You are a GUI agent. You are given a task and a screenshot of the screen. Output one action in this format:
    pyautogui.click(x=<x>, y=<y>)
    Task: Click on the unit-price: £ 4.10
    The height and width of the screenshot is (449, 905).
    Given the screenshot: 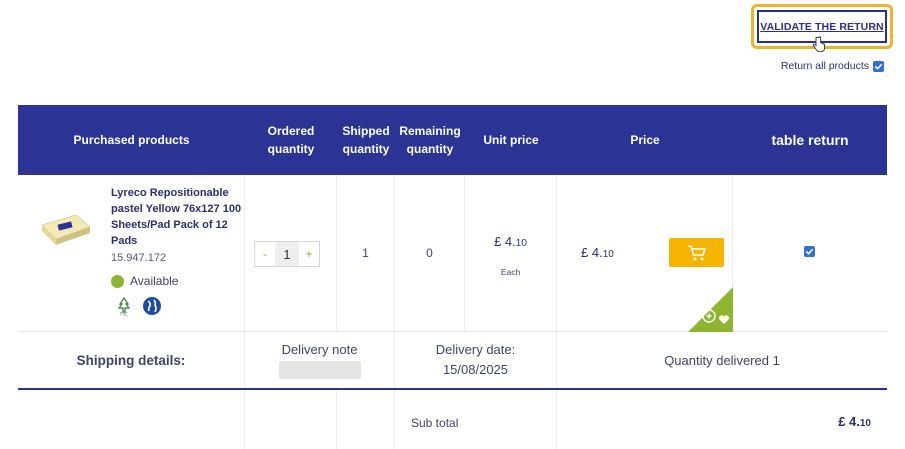 What is the action you would take?
    pyautogui.click(x=510, y=241)
    